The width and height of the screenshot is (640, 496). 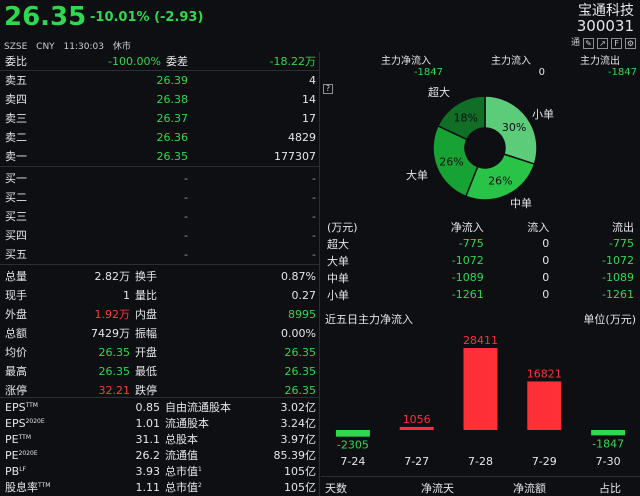 What do you see at coordinates (298, 276) in the screenshot?
I see `stat-value: 0.87%` at bounding box center [298, 276].